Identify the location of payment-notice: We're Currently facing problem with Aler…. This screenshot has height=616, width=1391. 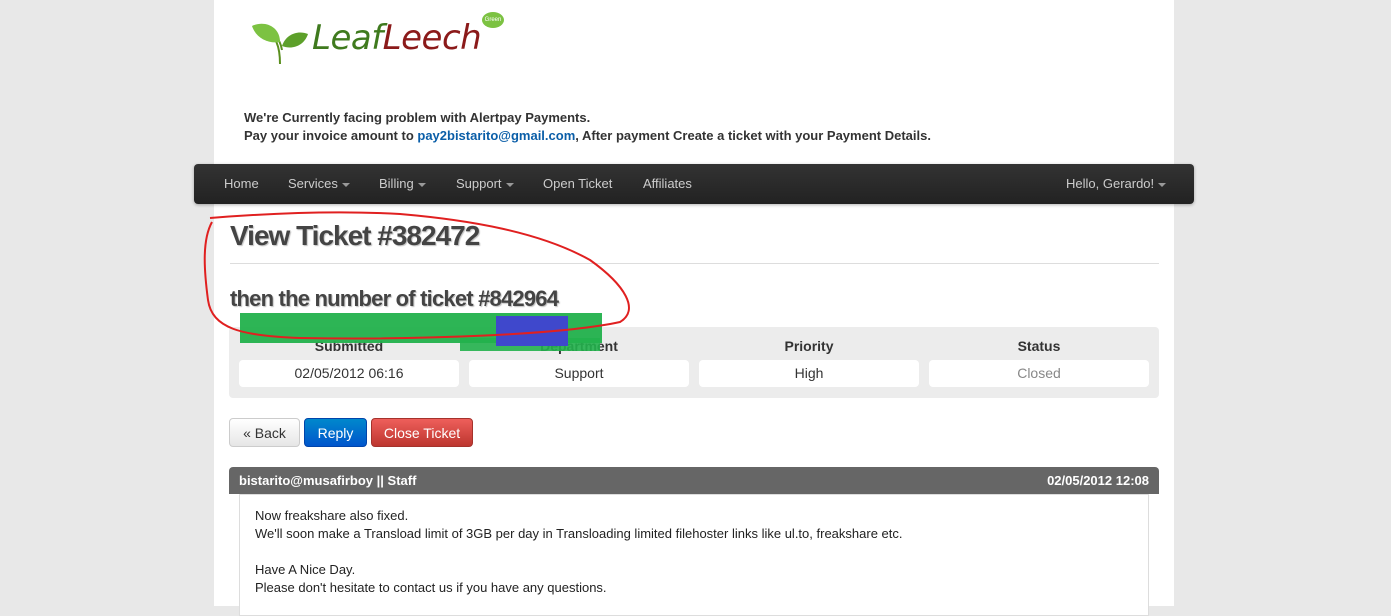
(587, 127).